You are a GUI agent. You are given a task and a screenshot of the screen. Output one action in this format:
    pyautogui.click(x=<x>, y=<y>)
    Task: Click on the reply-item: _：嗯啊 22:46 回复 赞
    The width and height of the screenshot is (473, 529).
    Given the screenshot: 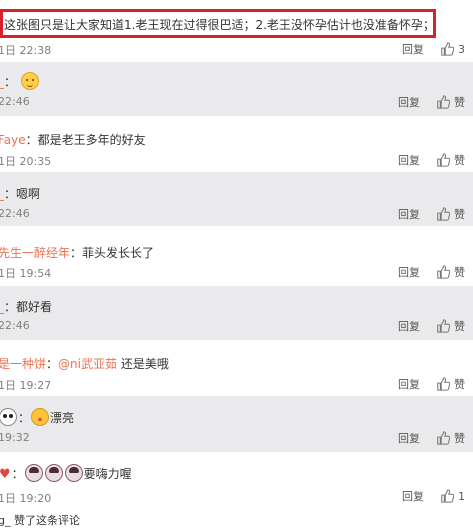 What is the action you would take?
    pyautogui.click(x=236, y=199)
    